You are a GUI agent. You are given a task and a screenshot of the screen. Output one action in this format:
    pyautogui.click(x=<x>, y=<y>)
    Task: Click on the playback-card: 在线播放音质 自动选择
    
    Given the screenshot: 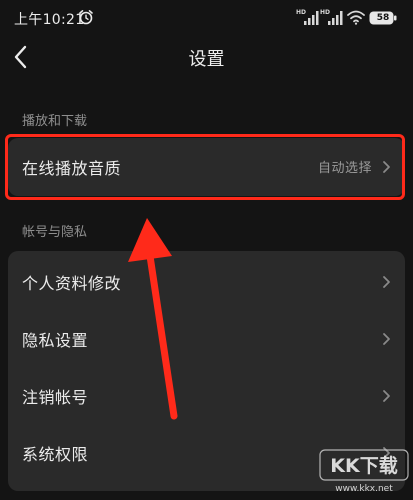 What is the action you would take?
    pyautogui.click(x=206, y=167)
    